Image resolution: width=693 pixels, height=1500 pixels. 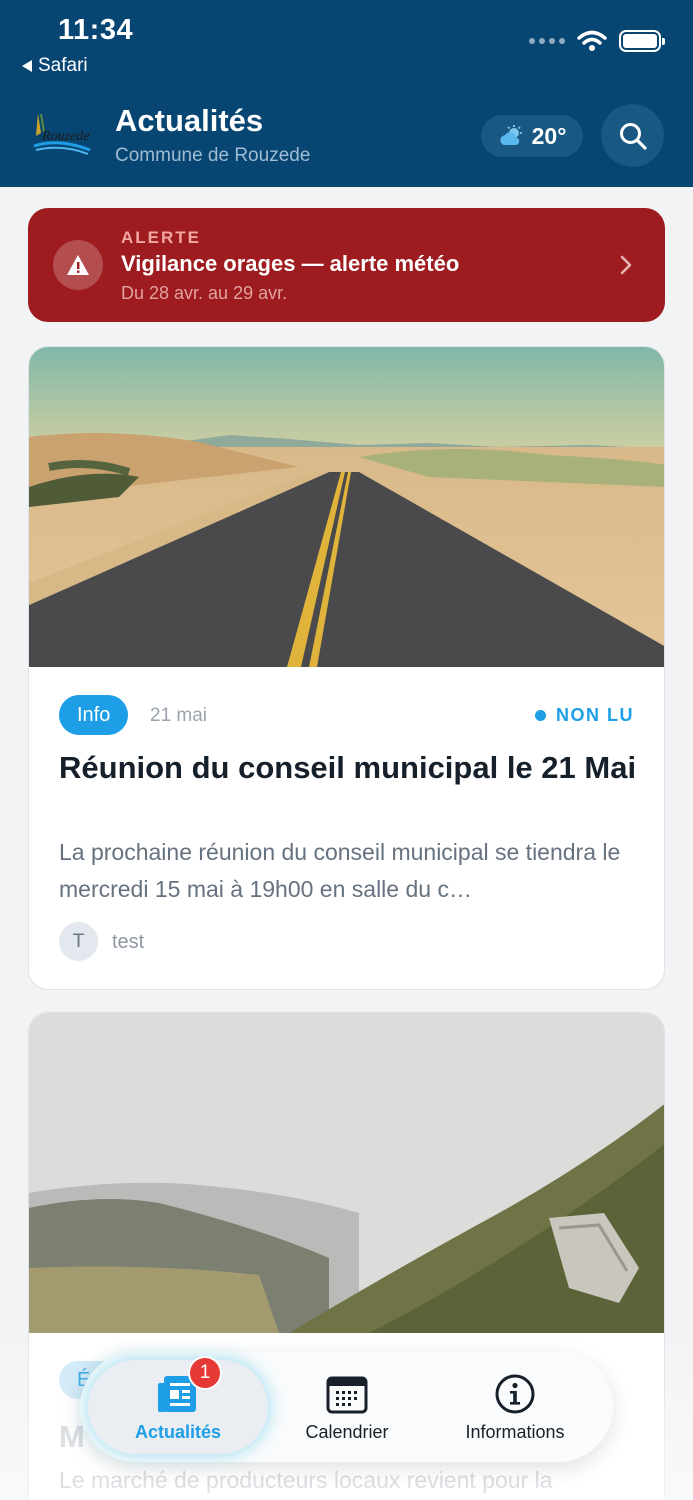 What do you see at coordinates (96, 30) in the screenshot?
I see `status-time: 11:34` at bounding box center [96, 30].